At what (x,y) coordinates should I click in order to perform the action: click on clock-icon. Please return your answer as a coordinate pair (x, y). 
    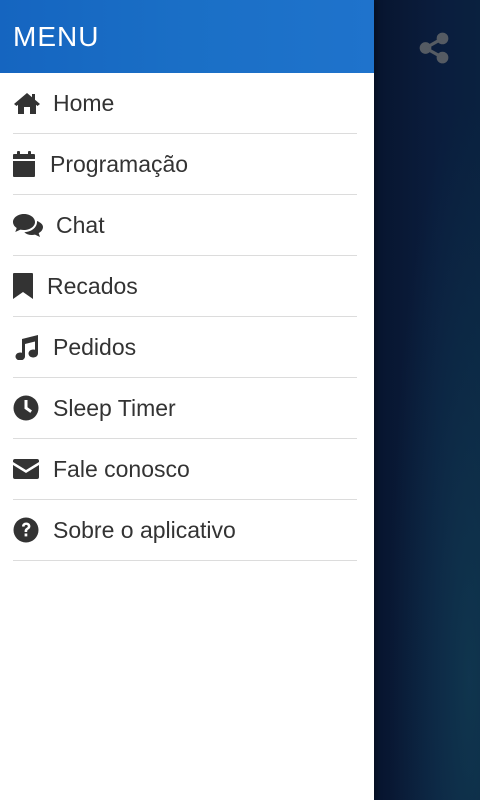
    Looking at the image, I should click on (27, 408).